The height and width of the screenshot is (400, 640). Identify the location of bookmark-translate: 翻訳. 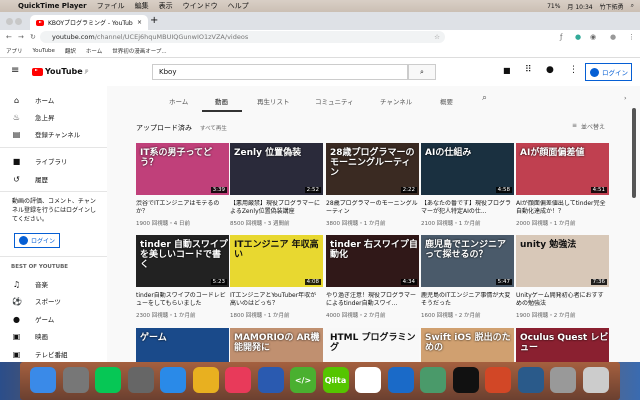
(70, 51).